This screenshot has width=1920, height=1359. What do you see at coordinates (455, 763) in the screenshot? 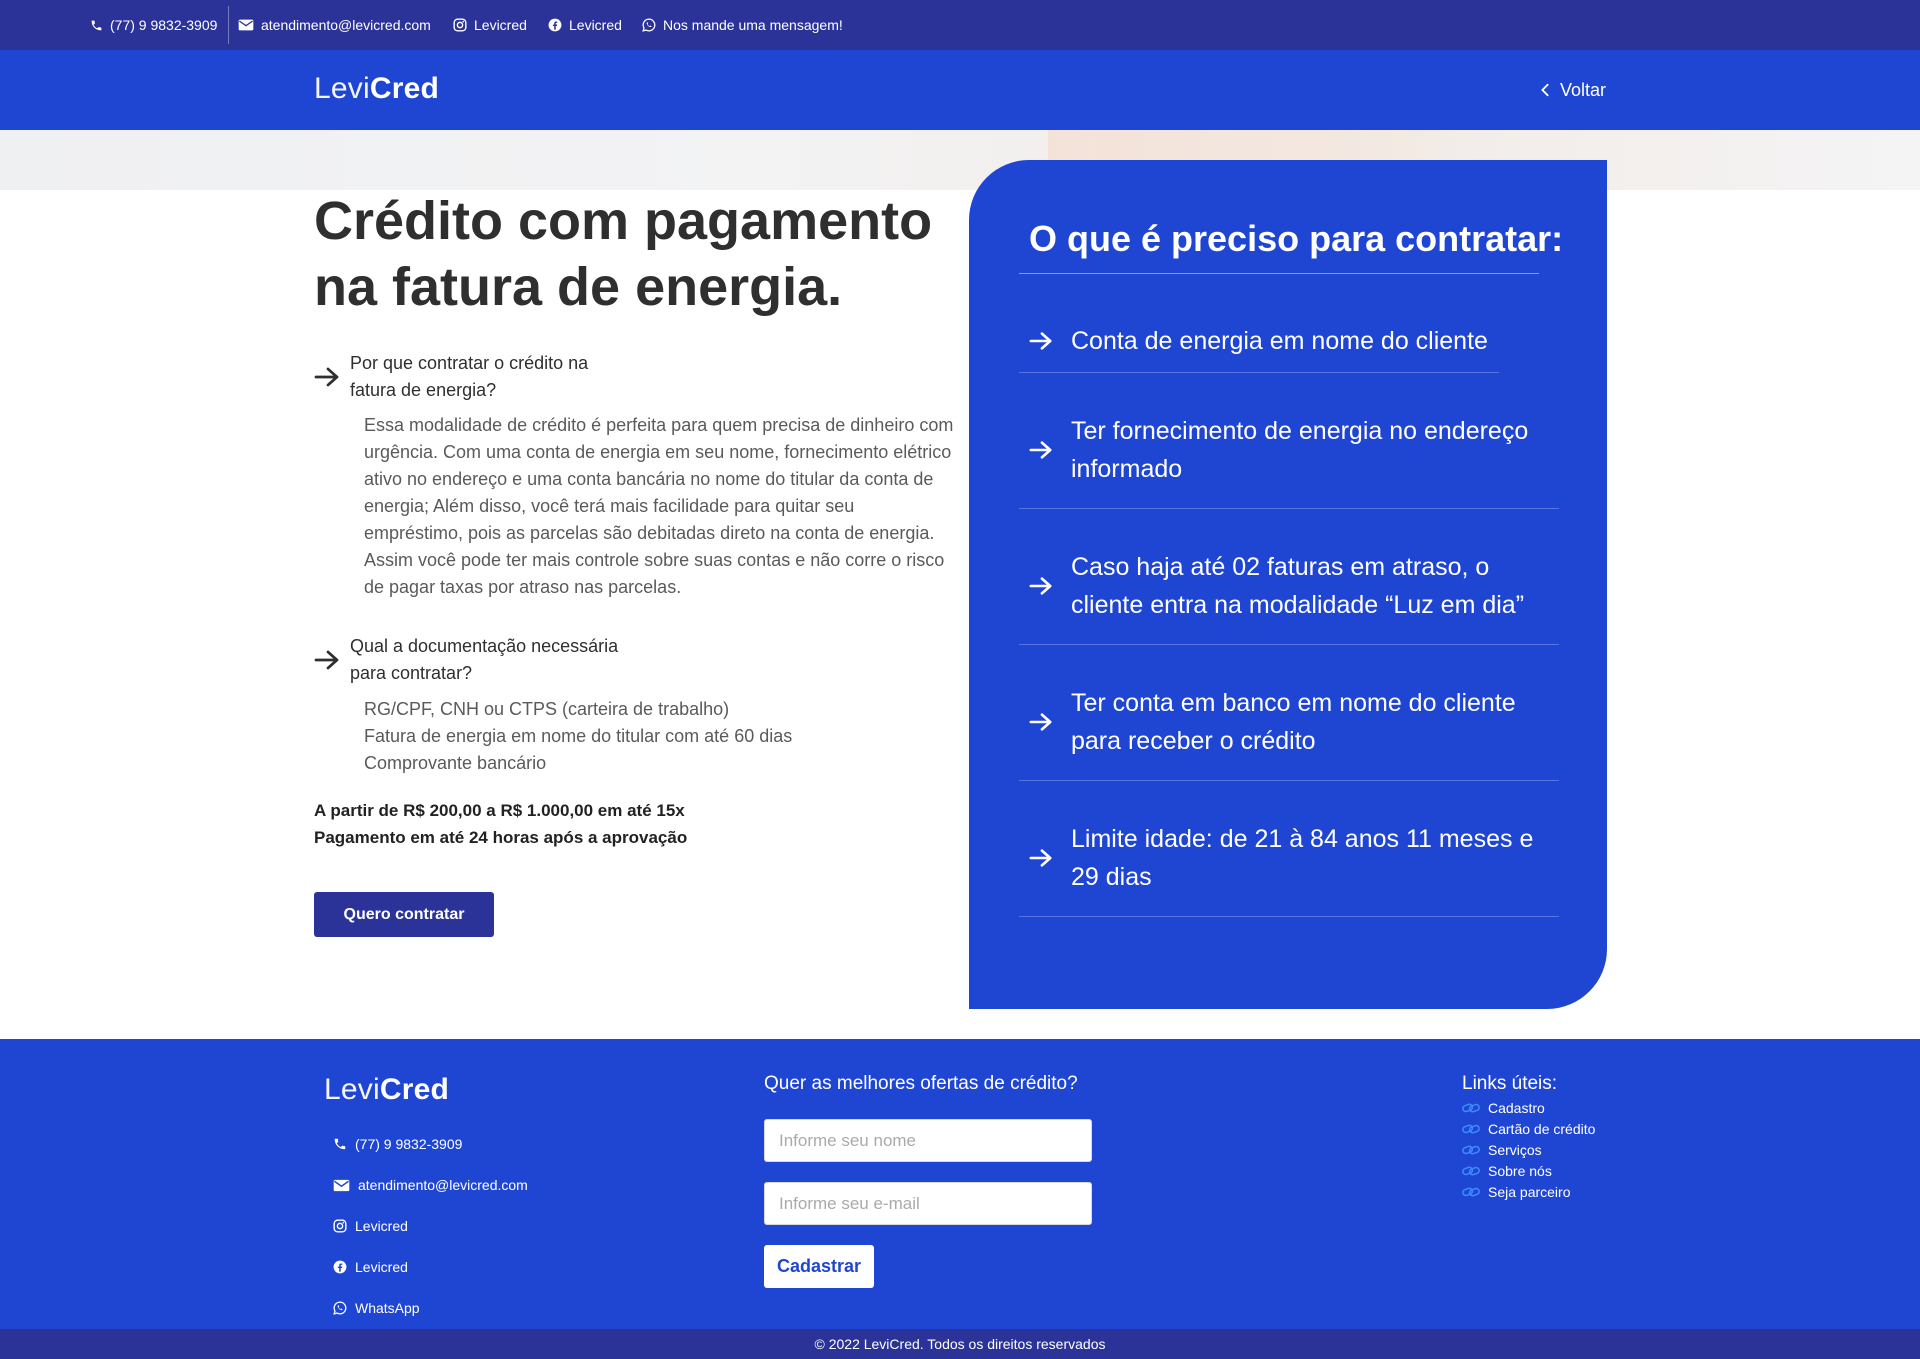
I see `document-item: Comprovante bancário` at bounding box center [455, 763].